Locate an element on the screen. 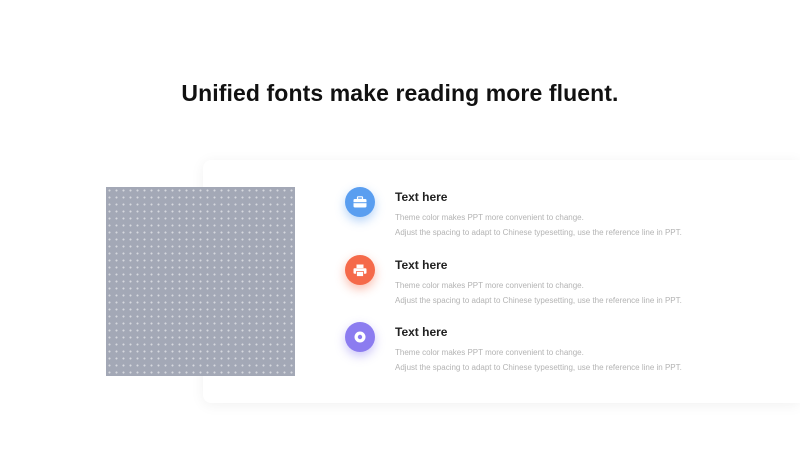  printer-icon is located at coordinates (360, 270).